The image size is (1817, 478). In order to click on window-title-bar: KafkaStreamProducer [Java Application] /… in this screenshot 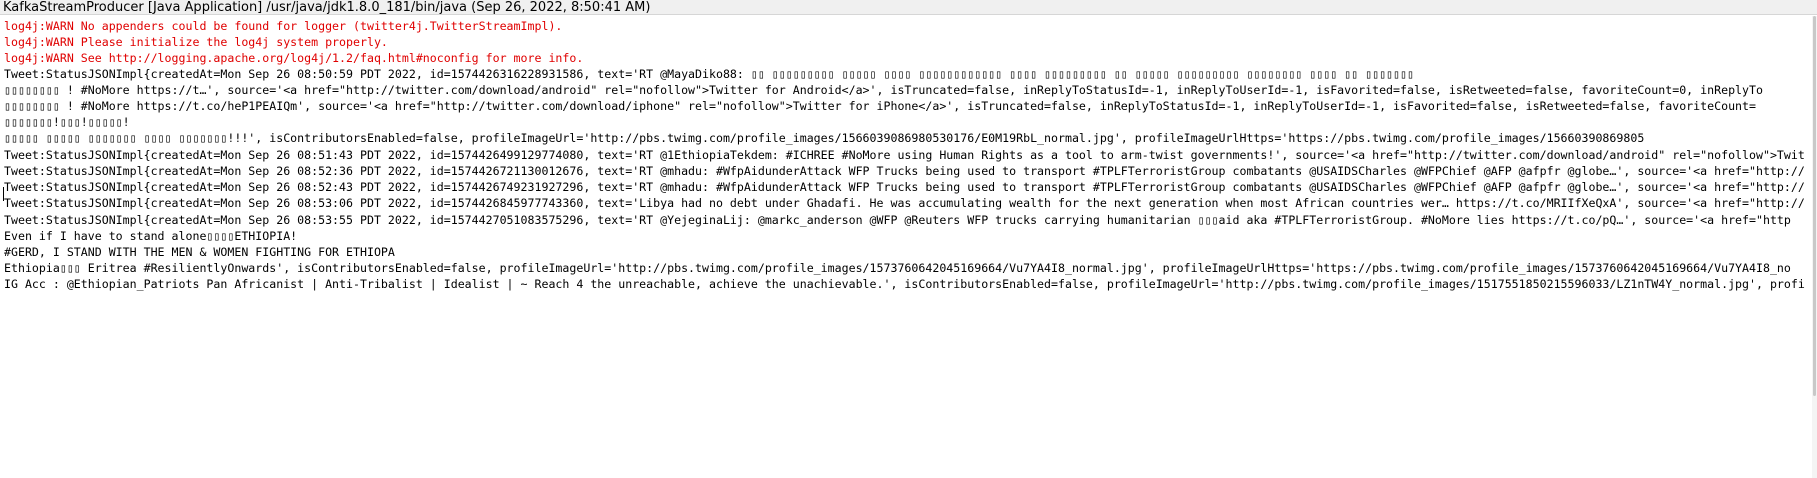, I will do `click(908, 7)`.